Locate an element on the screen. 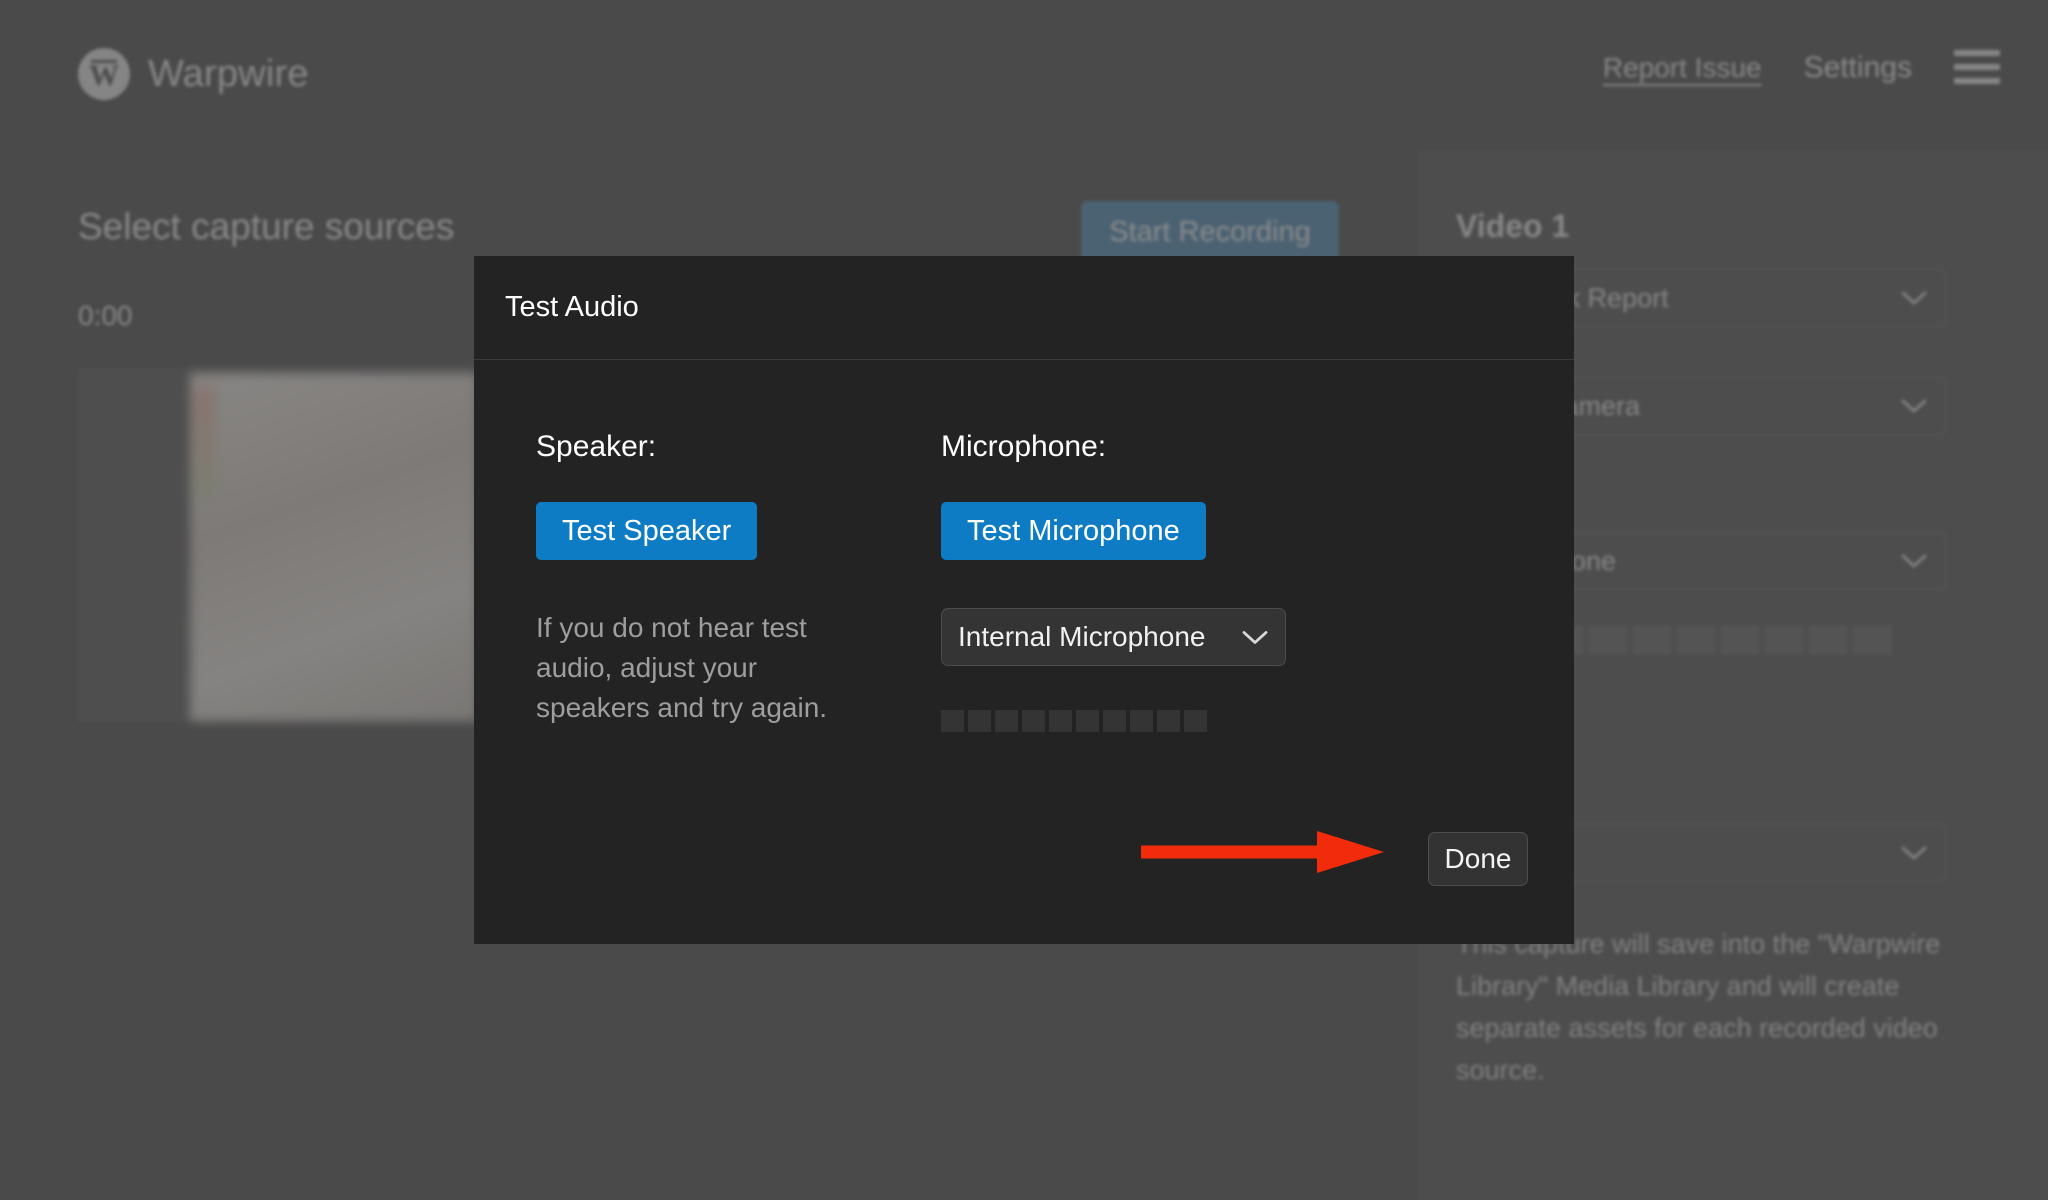  microphone-device-select: Internal Microphone is located at coordinates (1113, 637).